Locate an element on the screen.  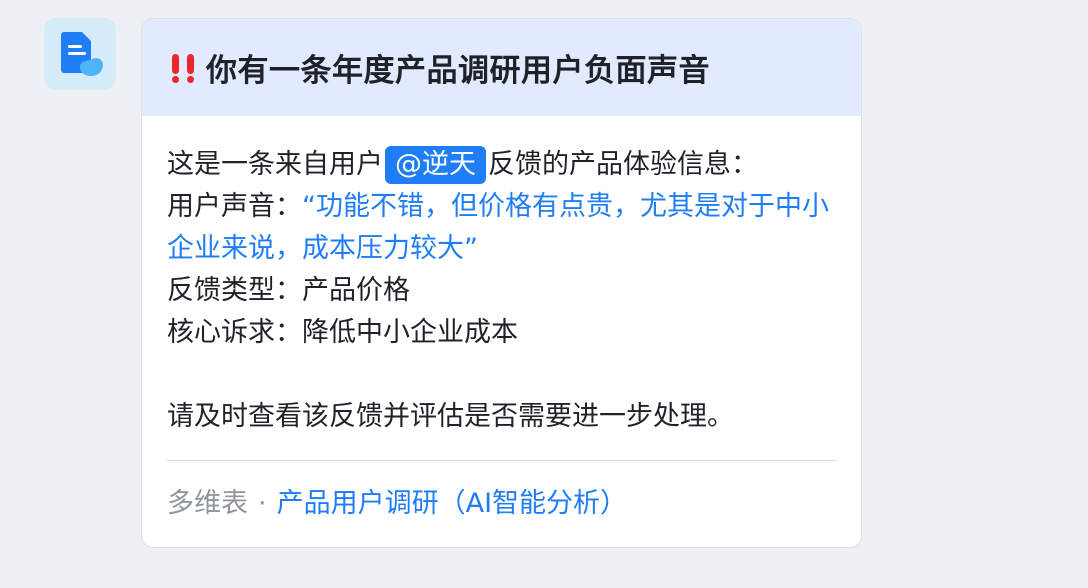
double-exclamation-icon is located at coordinates (185, 68).